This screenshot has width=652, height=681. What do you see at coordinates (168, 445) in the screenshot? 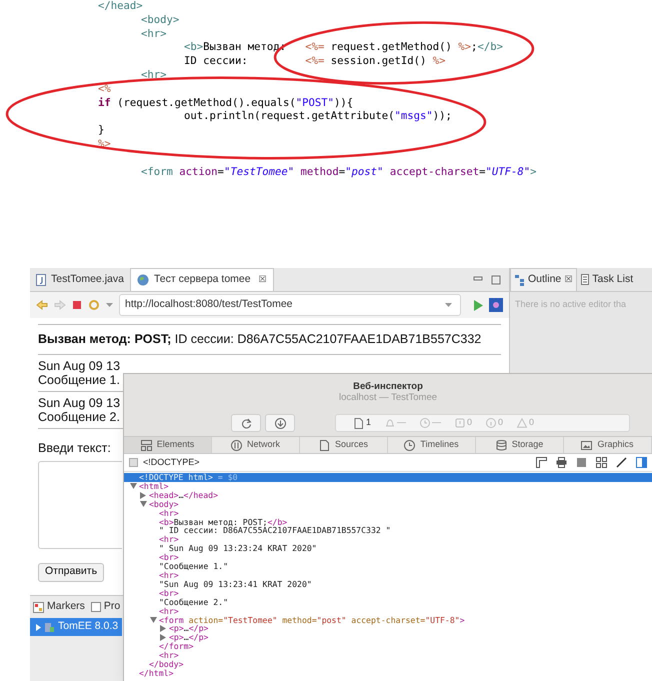
I see `inspector-tab: Elements` at bounding box center [168, 445].